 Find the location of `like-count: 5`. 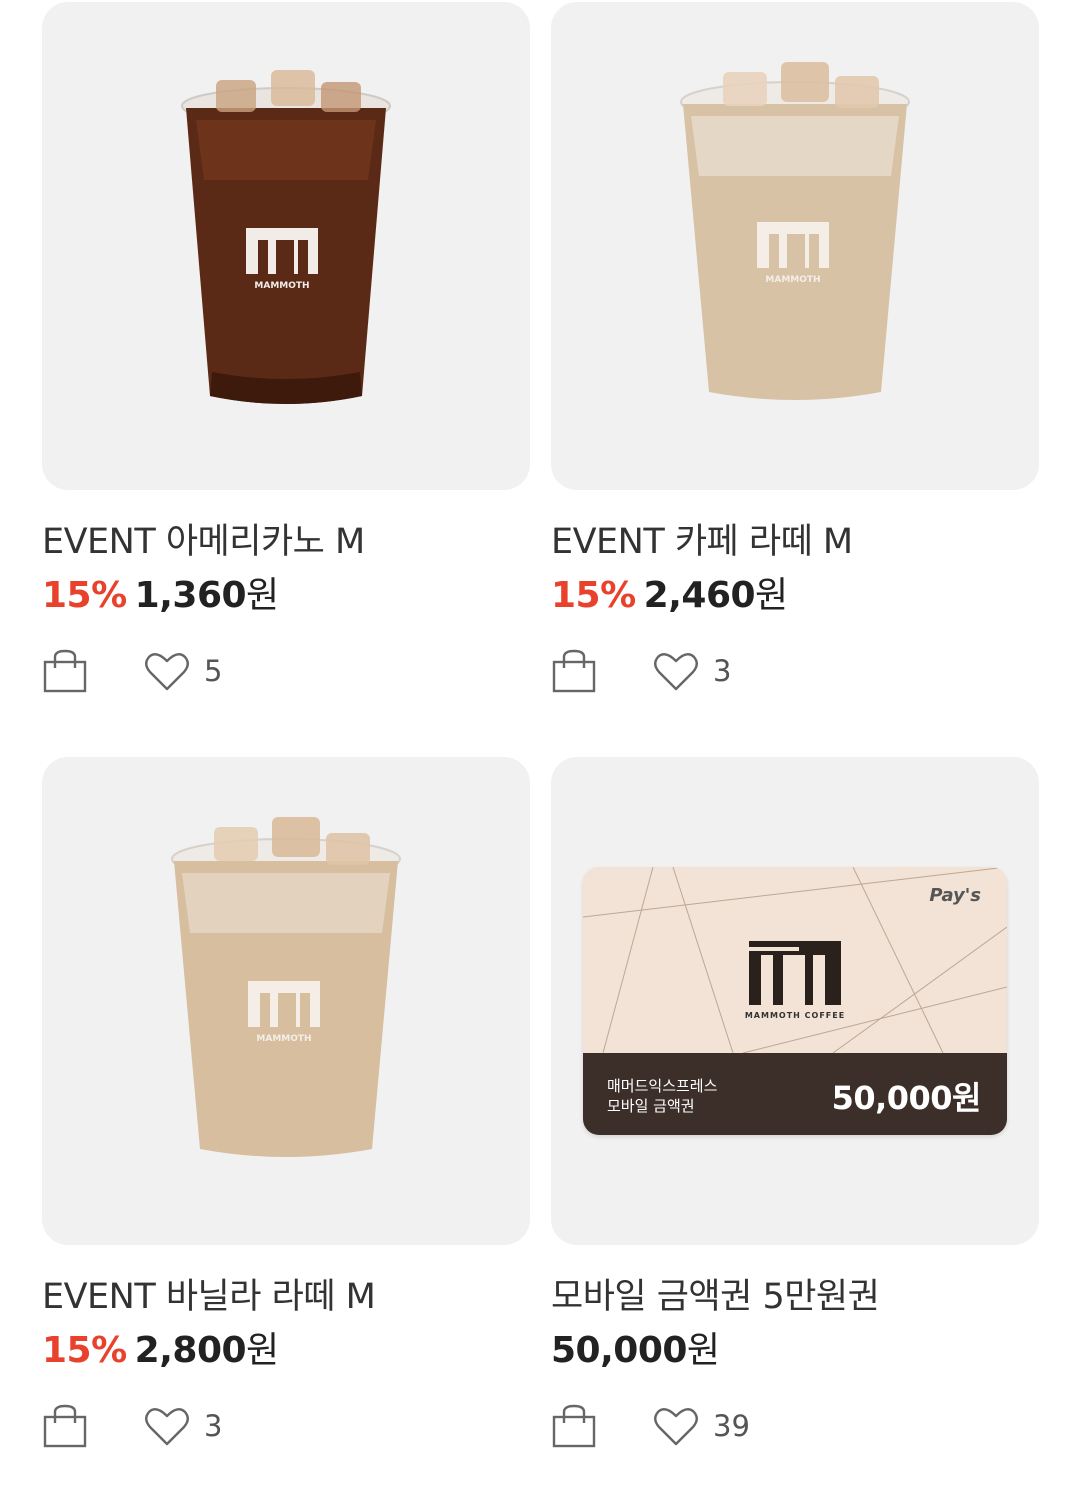

like-count: 5 is located at coordinates (213, 671).